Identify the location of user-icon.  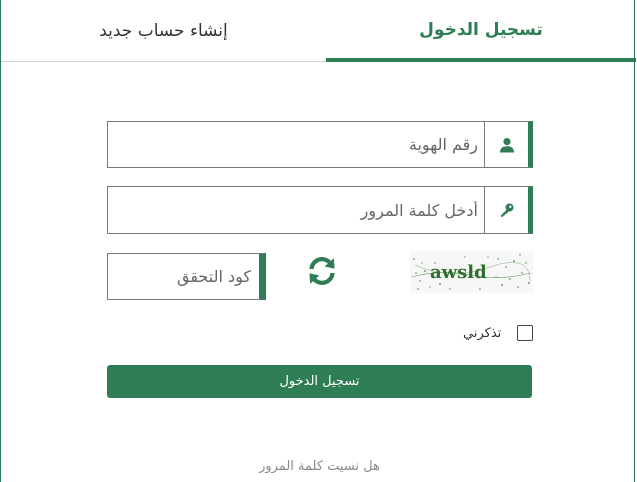
(506, 144).